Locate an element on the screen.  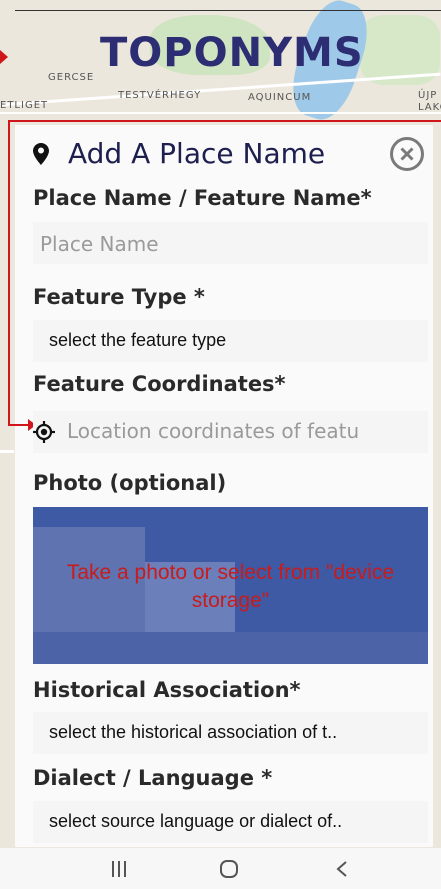
map-label: GERCSE is located at coordinates (71, 77).